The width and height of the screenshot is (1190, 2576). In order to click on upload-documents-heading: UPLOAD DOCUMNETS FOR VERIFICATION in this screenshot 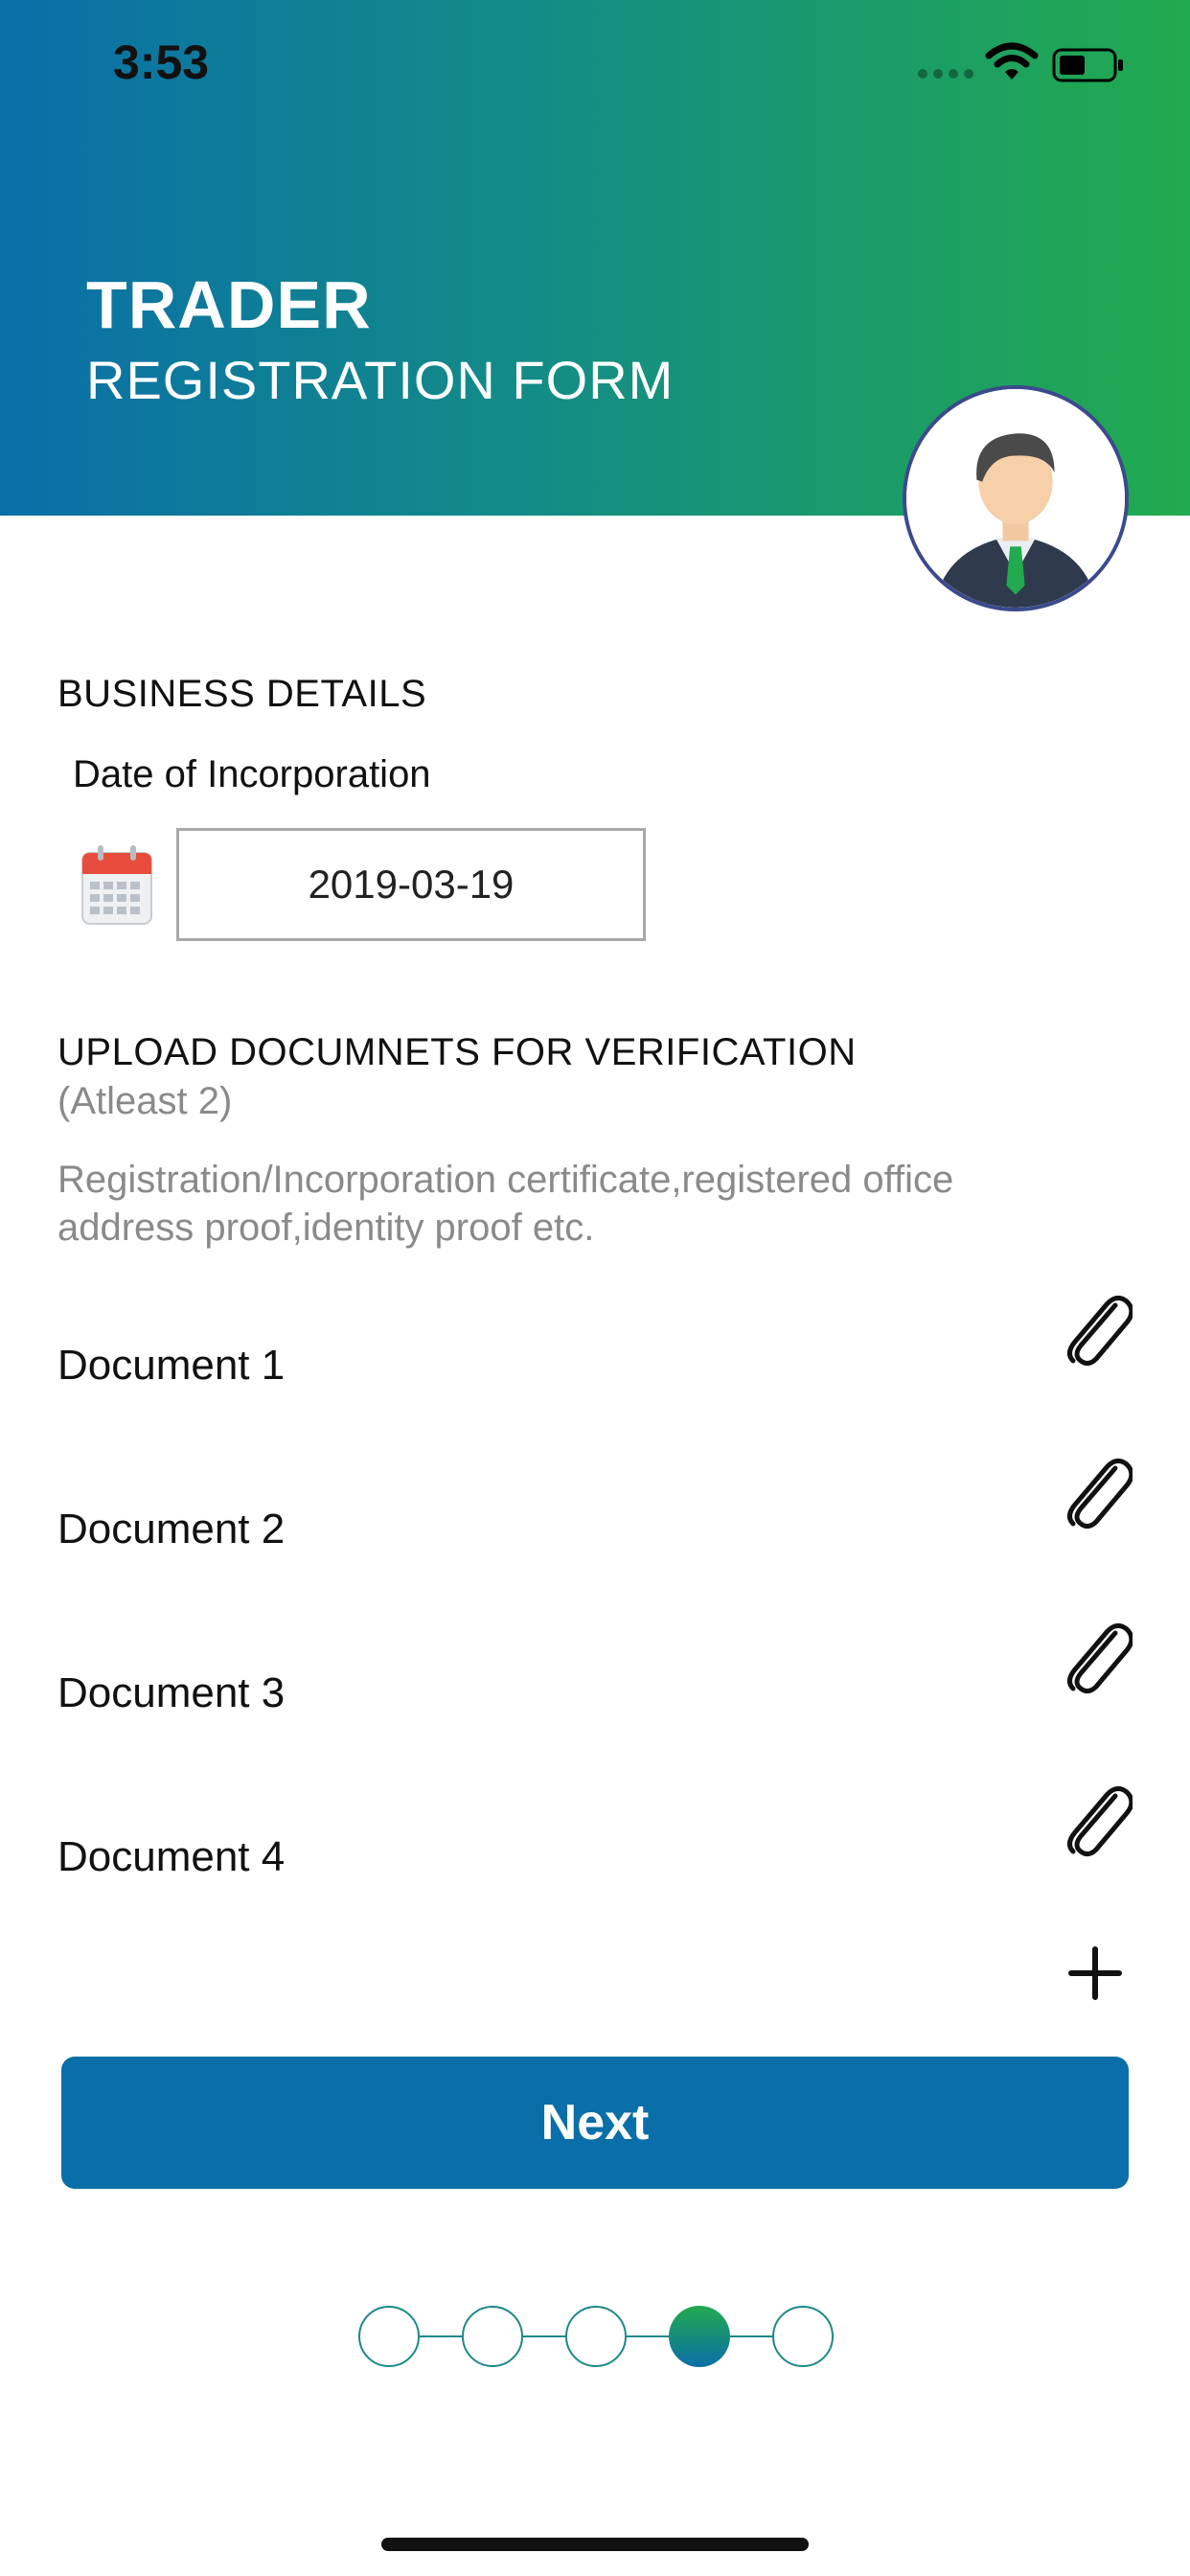, I will do `click(457, 1052)`.